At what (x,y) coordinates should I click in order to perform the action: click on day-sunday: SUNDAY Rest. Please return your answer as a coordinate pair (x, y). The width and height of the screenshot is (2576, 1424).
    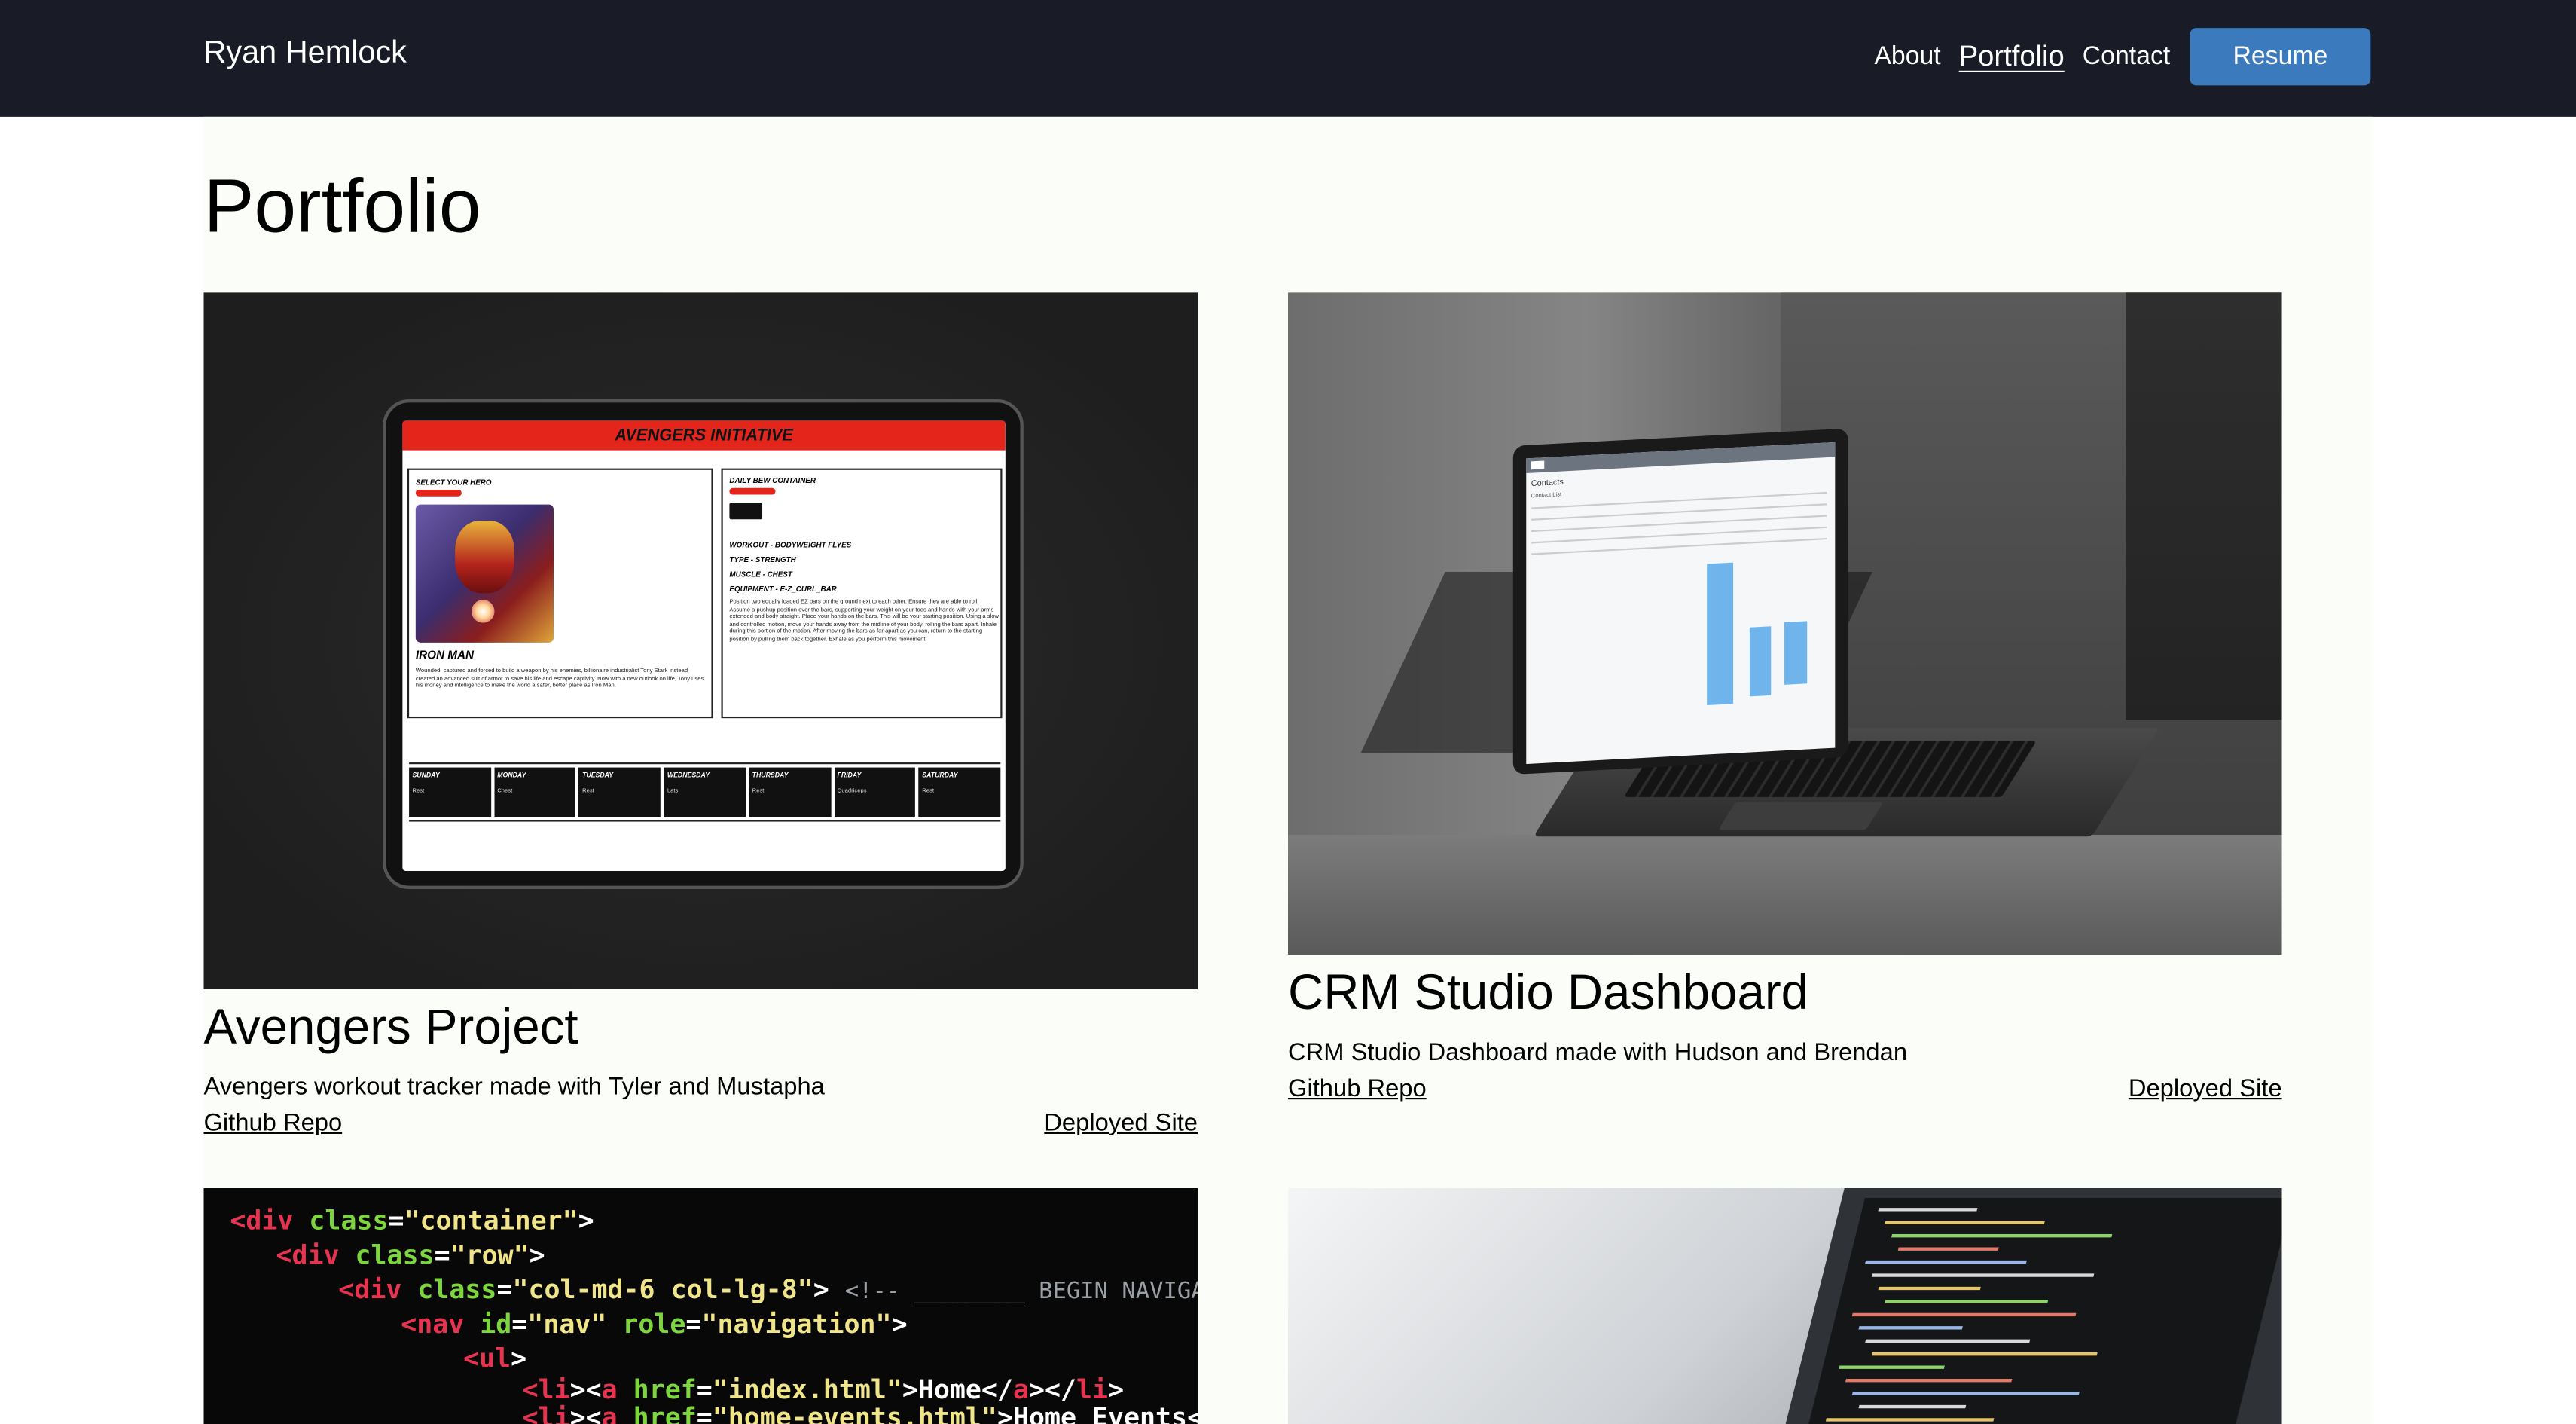
    Looking at the image, I should click on (450, 792).